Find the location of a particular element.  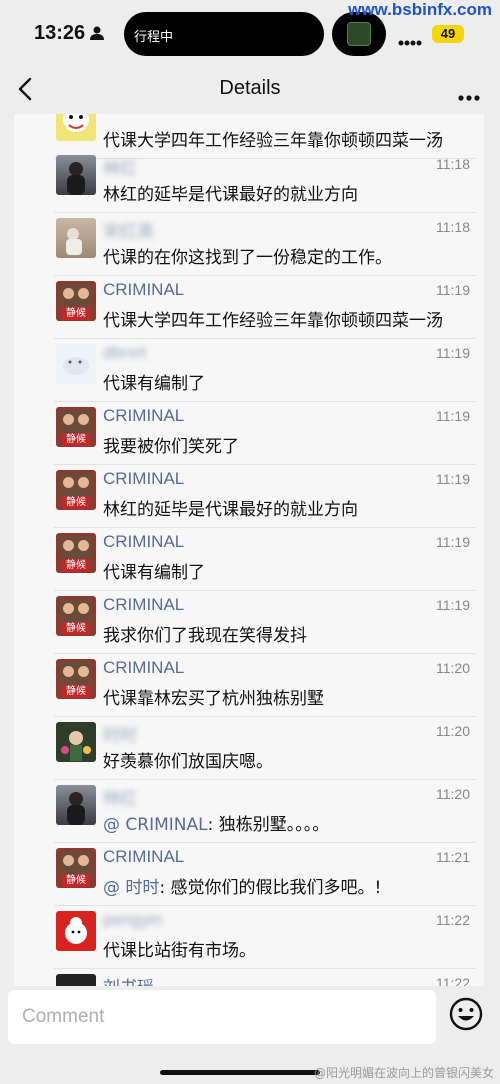

comment-input is located at coordinates (222, 1017).